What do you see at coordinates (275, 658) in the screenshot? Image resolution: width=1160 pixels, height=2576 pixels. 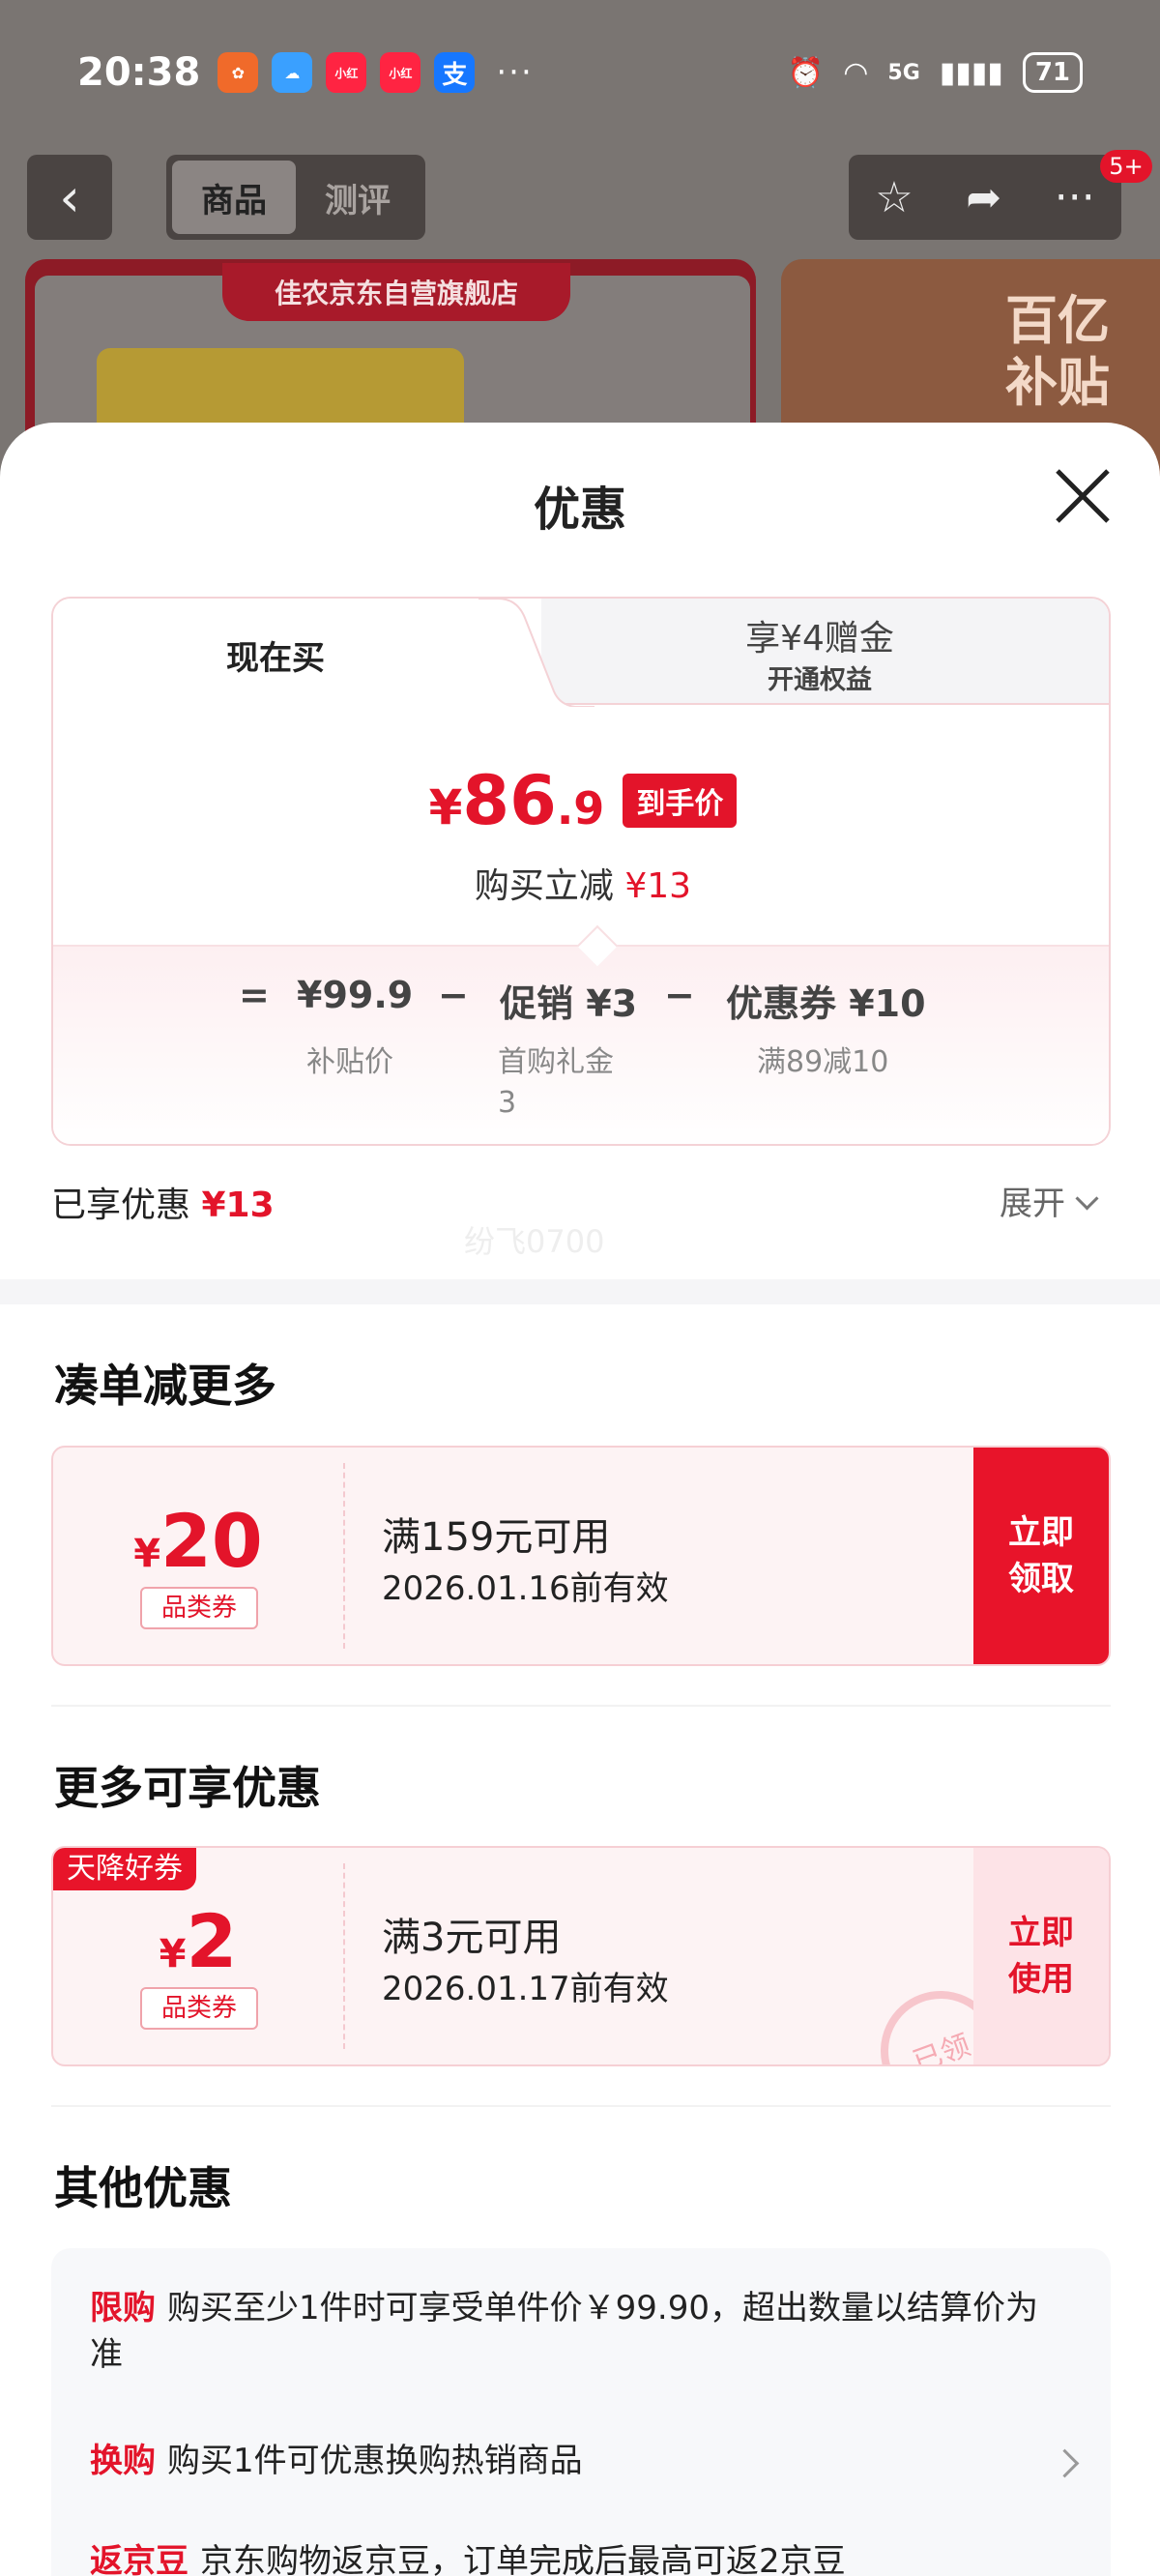 I see `tab-buy-now-label: 现在买` at bounding box center [275, 658].